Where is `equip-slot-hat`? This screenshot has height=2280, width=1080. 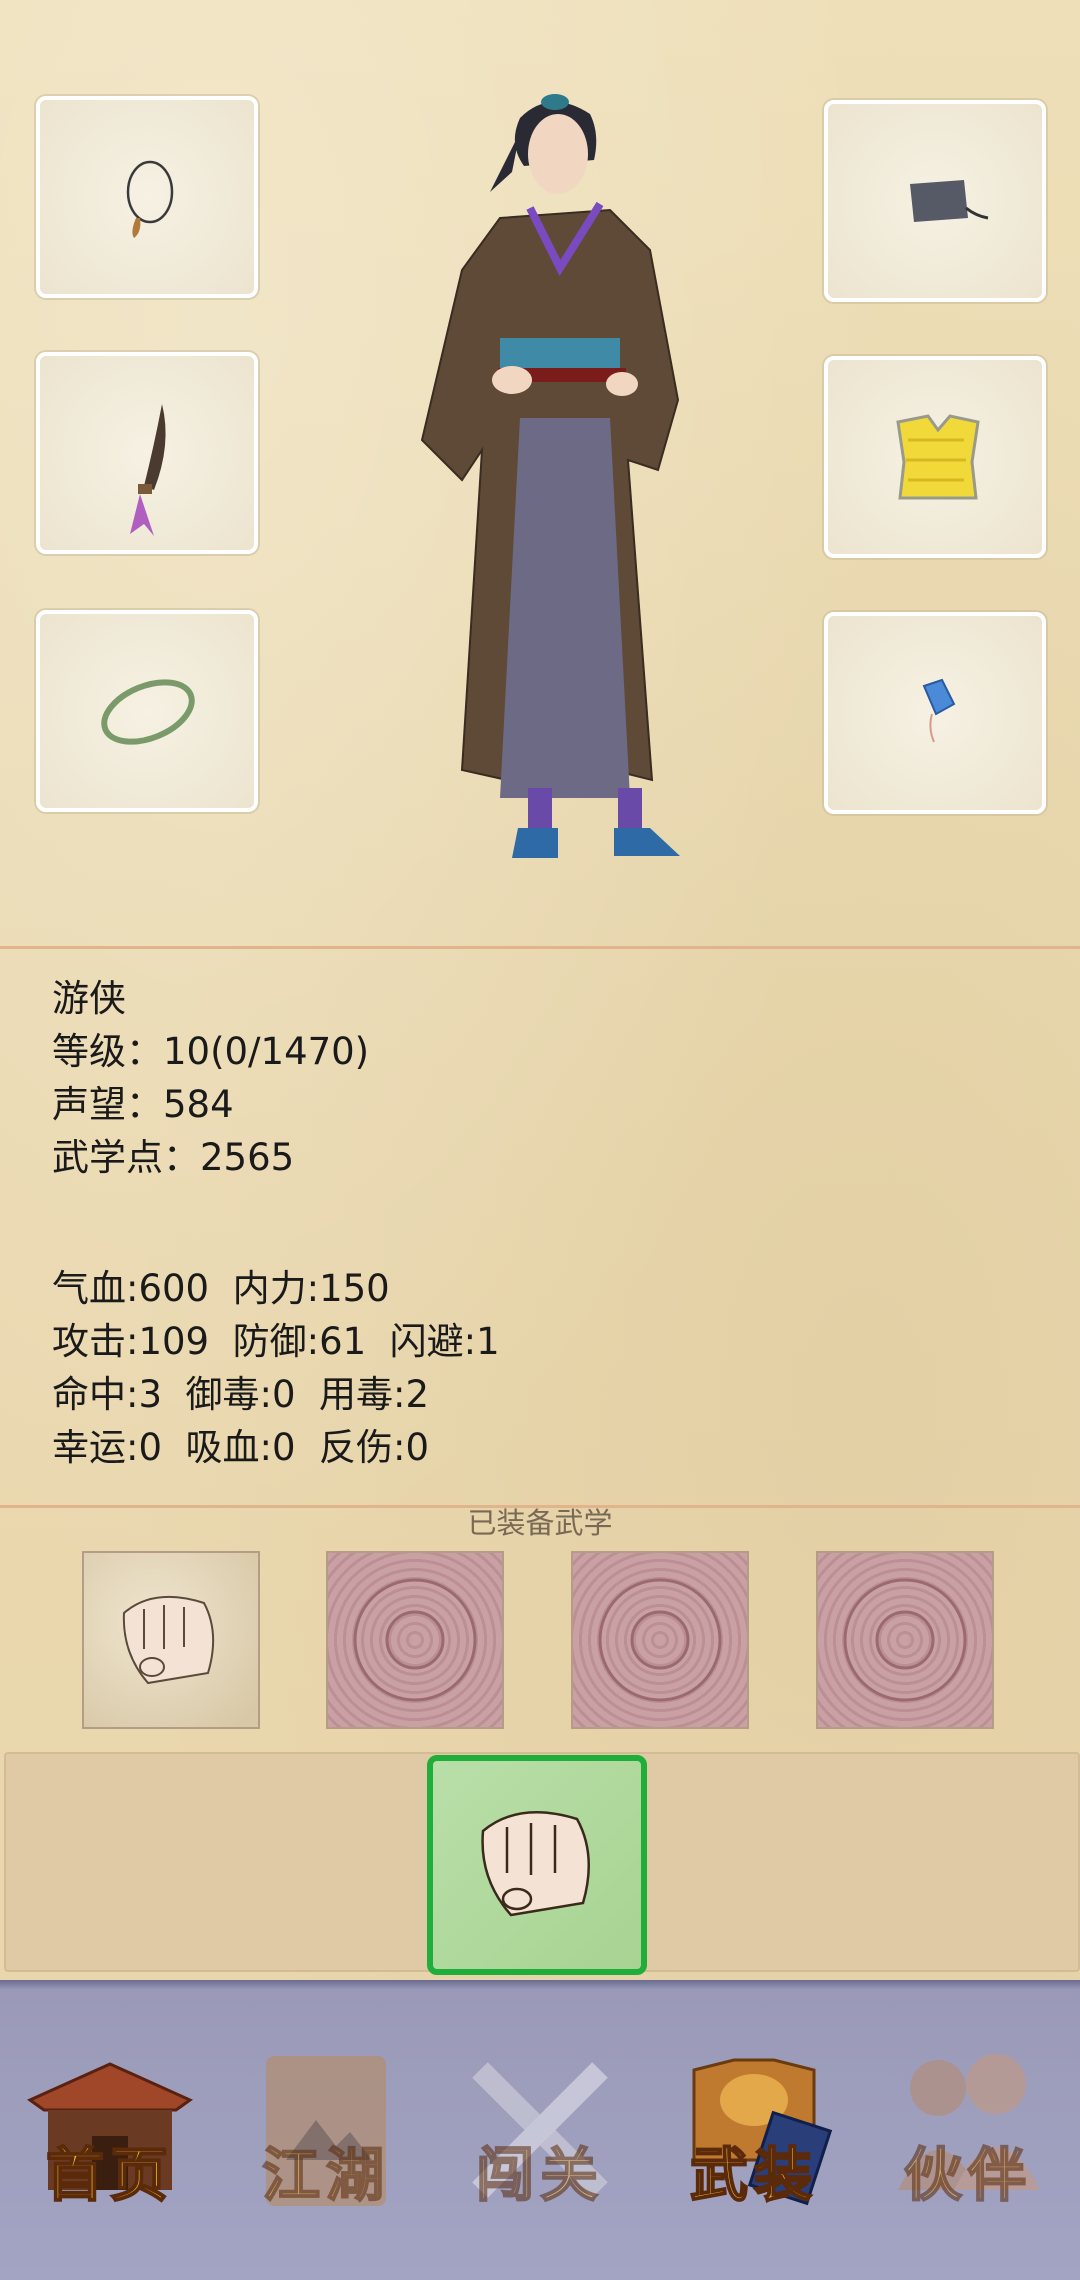
equip-slot-hat is located at coordinates (935, 201).